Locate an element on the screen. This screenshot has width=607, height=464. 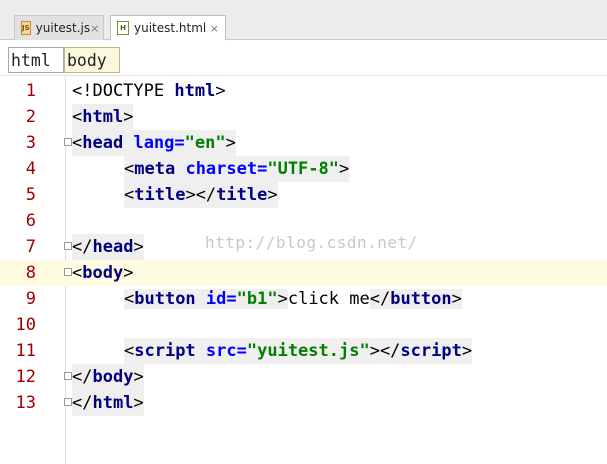
code-line: 4 <meta charset="UTF-8"> is located at coordinates (303, 169).